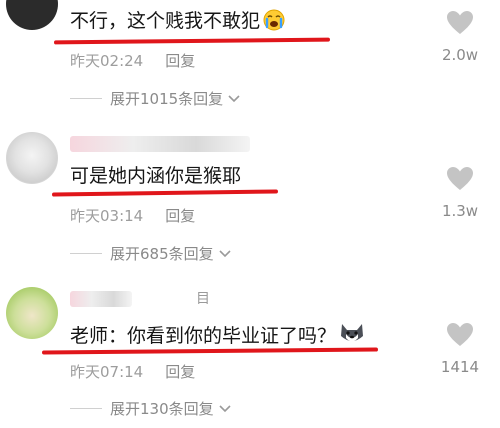 The image size is (500, 428). I want to click on comment-meta: 昨天07:14 回复, so click(132, 371).